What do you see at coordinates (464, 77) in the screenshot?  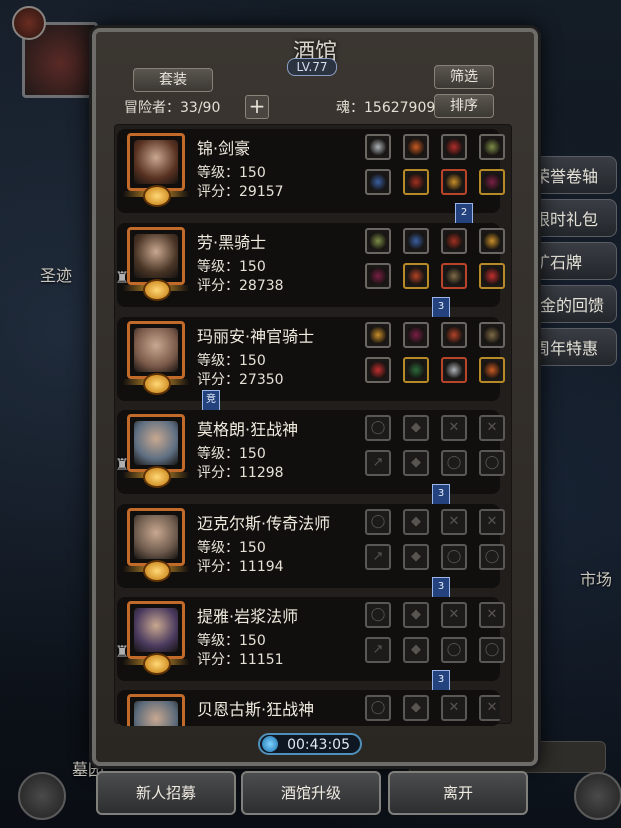 I see `filter-button: 筛选` at bounding box center [464, 77].